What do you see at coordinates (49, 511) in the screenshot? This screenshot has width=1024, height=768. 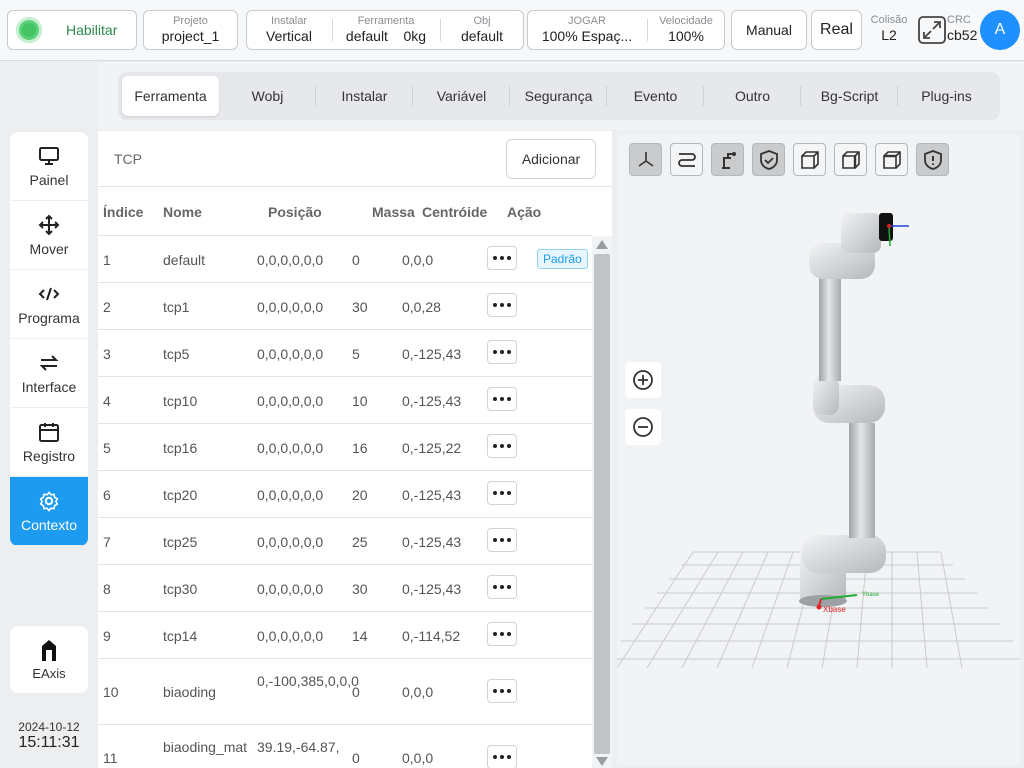 I see `sidebar-item-contexto: Contexto` at bounding box center [49, 511].